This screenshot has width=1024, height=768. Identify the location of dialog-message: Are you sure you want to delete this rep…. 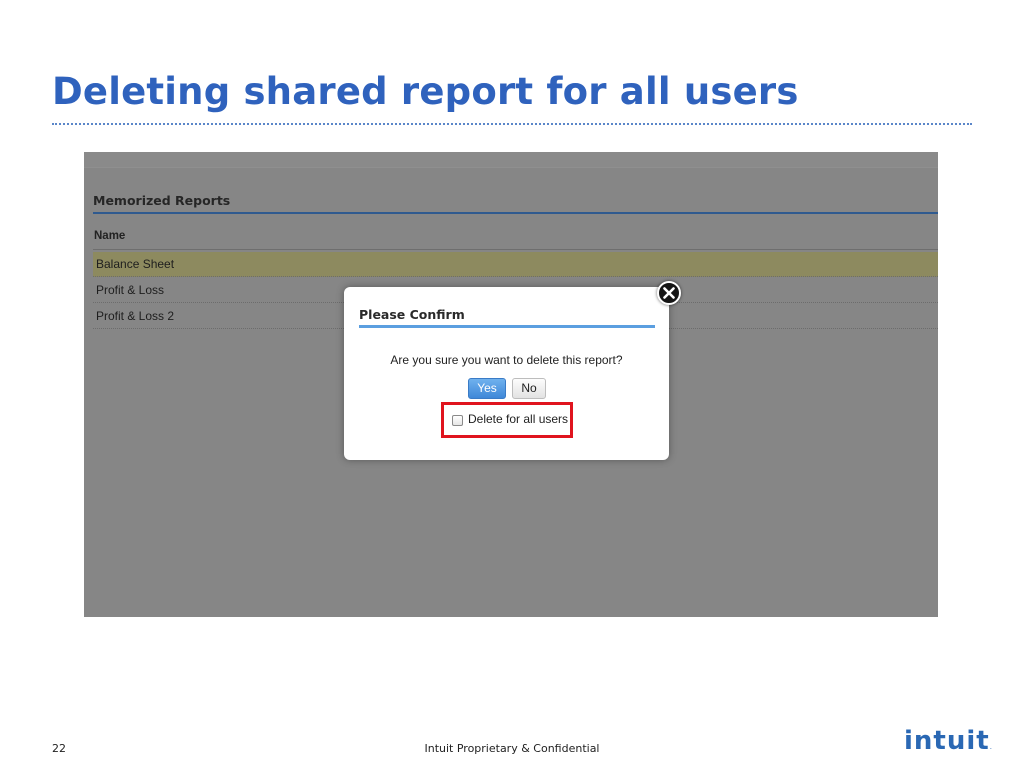
(506, 360).